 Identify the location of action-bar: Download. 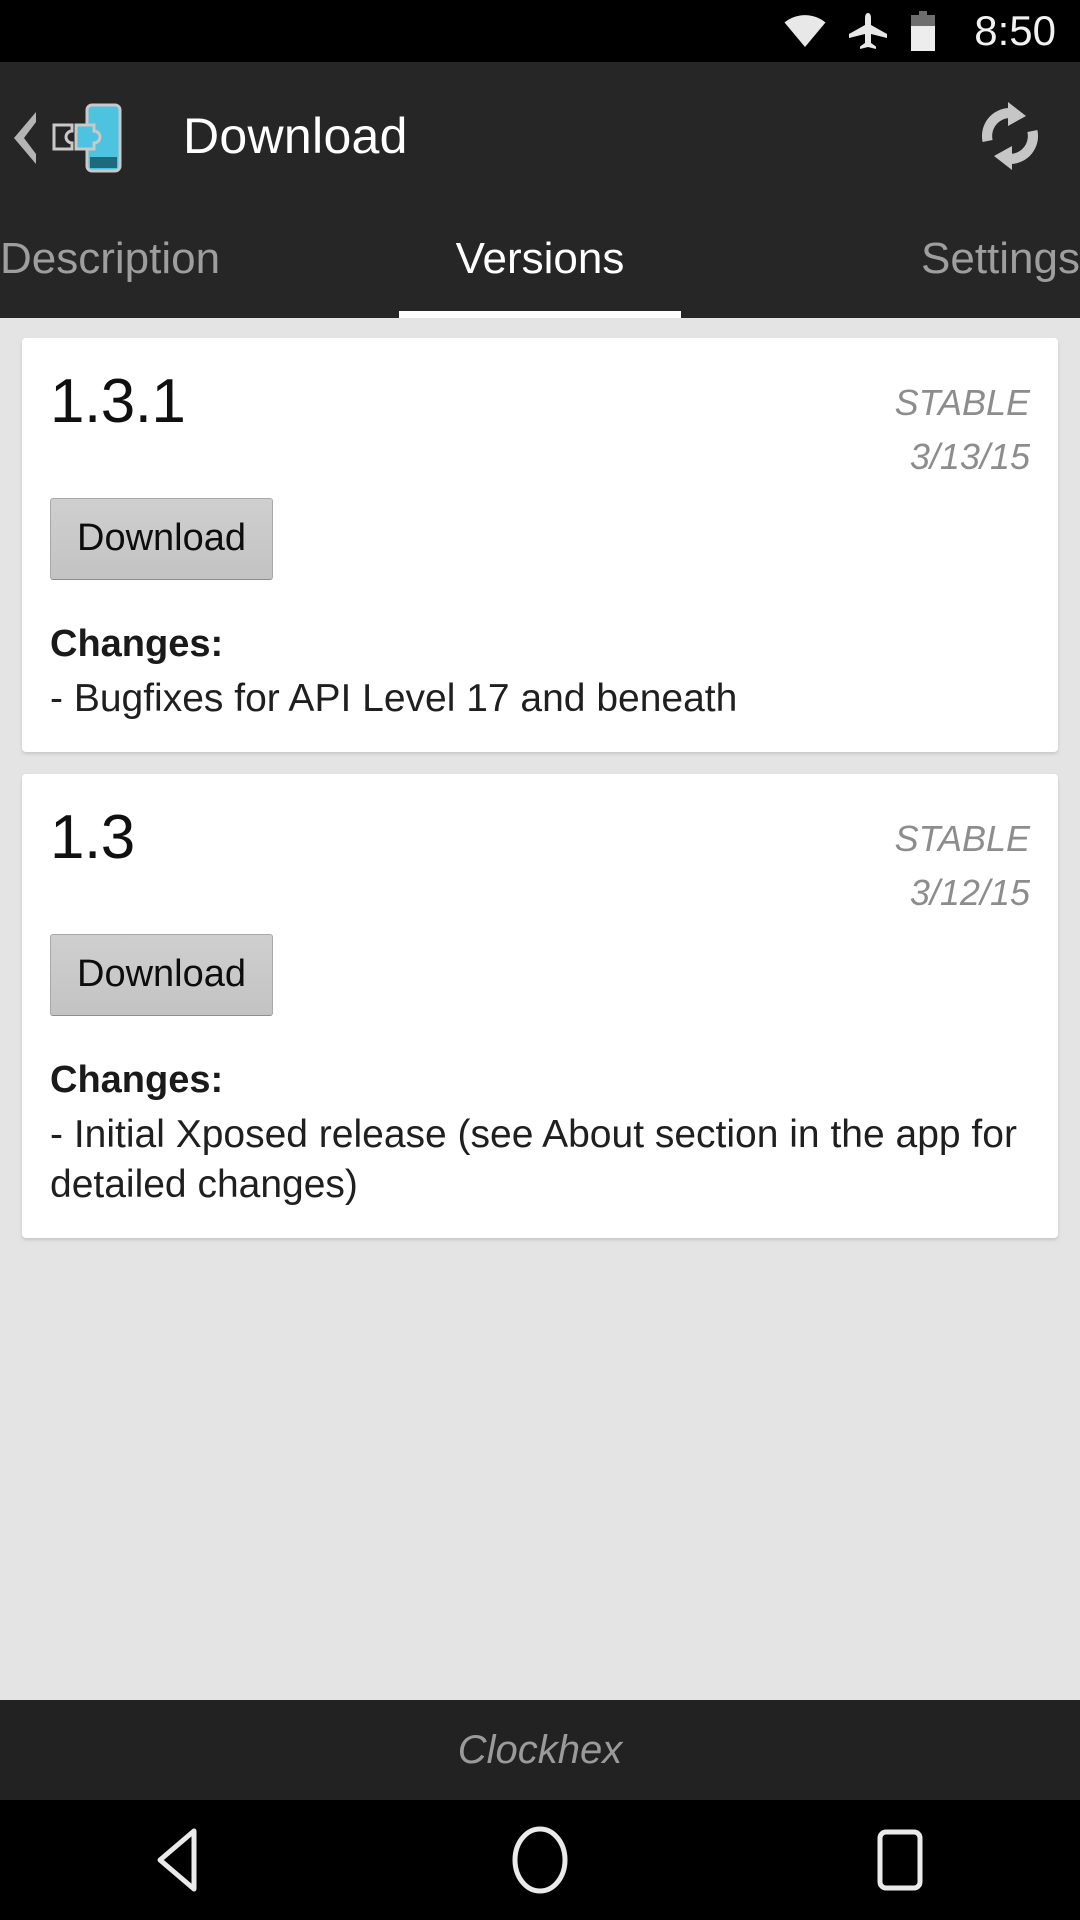
(540, 157).